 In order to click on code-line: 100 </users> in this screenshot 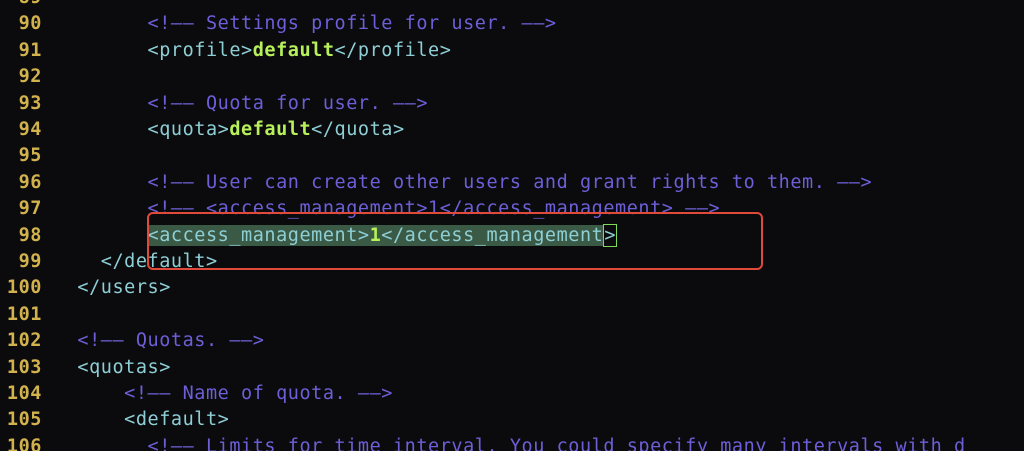, I will do `click(512, 288)`.